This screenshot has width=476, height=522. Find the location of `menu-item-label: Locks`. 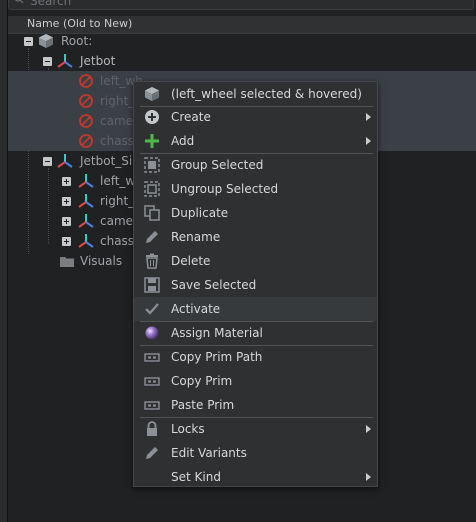

menu-item-label: Locks is located at coordinates (188, 429).